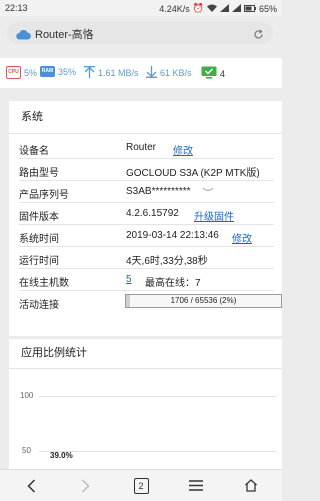 This screenshot has width=320, height=501. What do you see at coordinates (23, 36) in the screenshot?
I see `cloud-icon` at bounding box center [23, 36].